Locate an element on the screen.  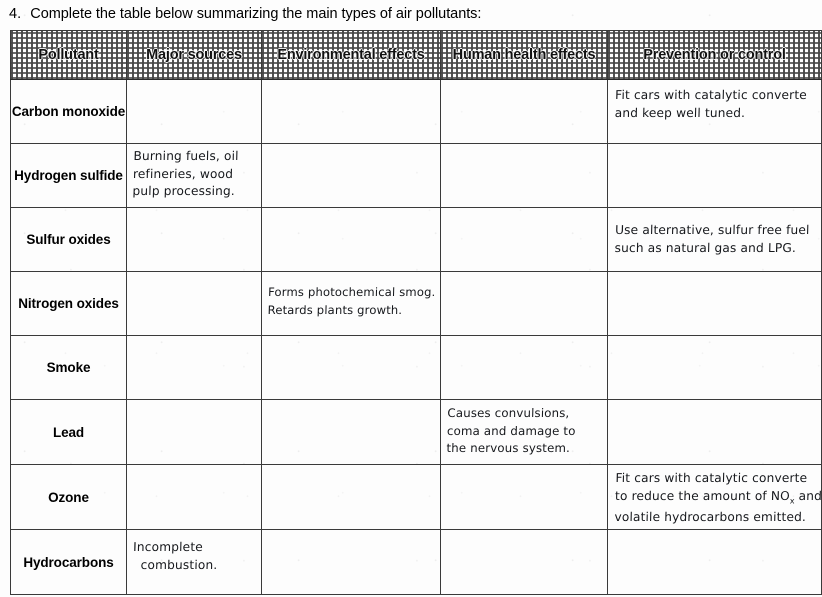
pollutant-name-line: Ozone is located at coordinates (68, 497).